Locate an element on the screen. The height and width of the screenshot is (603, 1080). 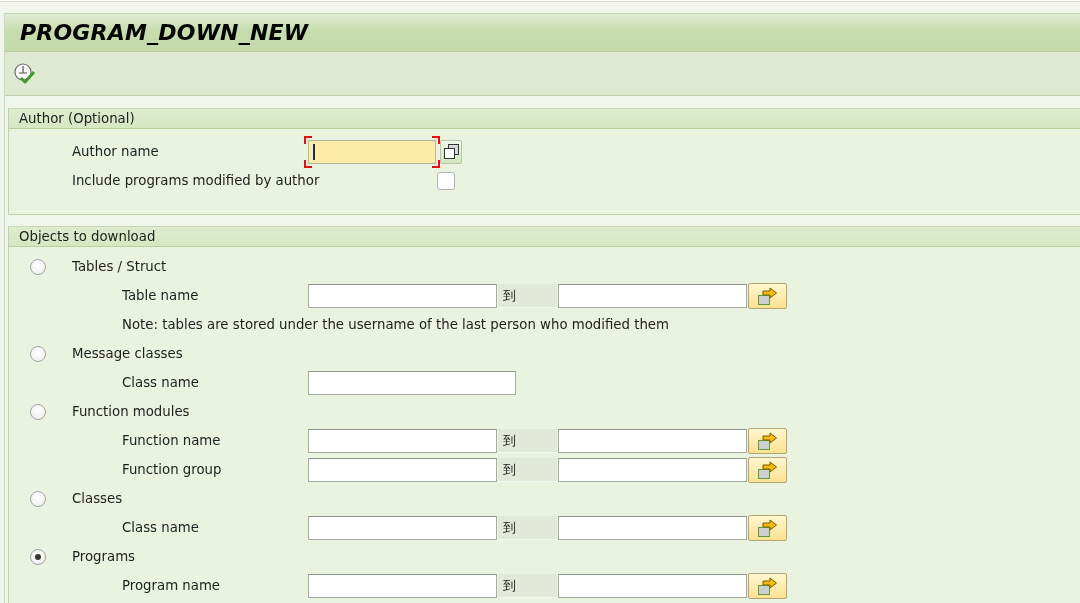
group-title: Objects to download is located at coordinates (544, 236).